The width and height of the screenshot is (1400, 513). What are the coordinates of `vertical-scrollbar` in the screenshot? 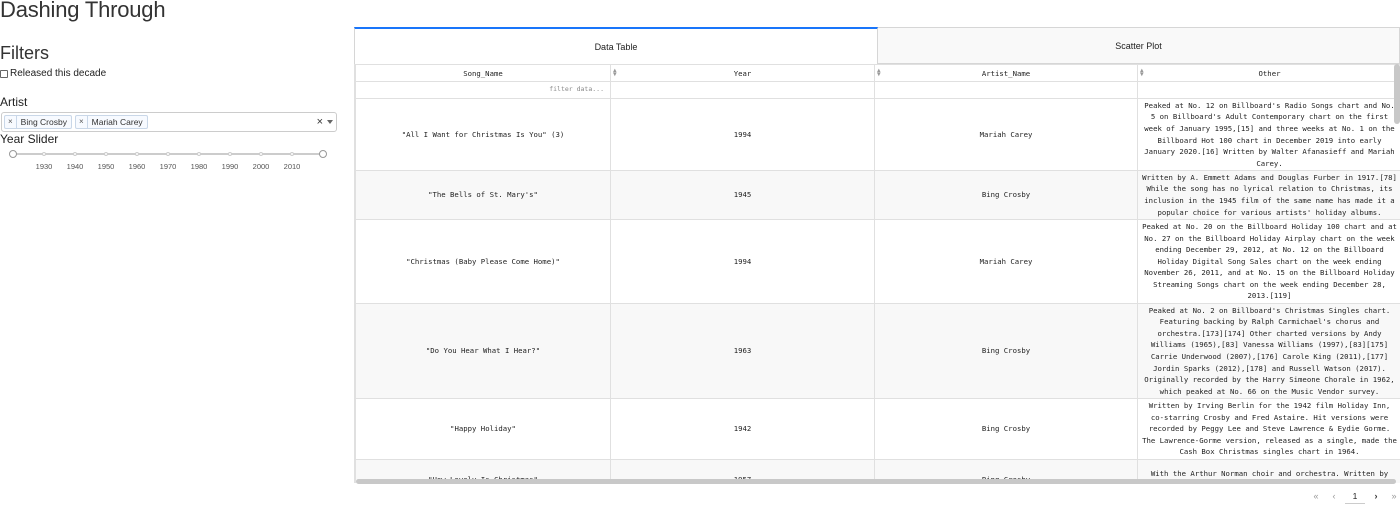 It's located at (1397, 94).